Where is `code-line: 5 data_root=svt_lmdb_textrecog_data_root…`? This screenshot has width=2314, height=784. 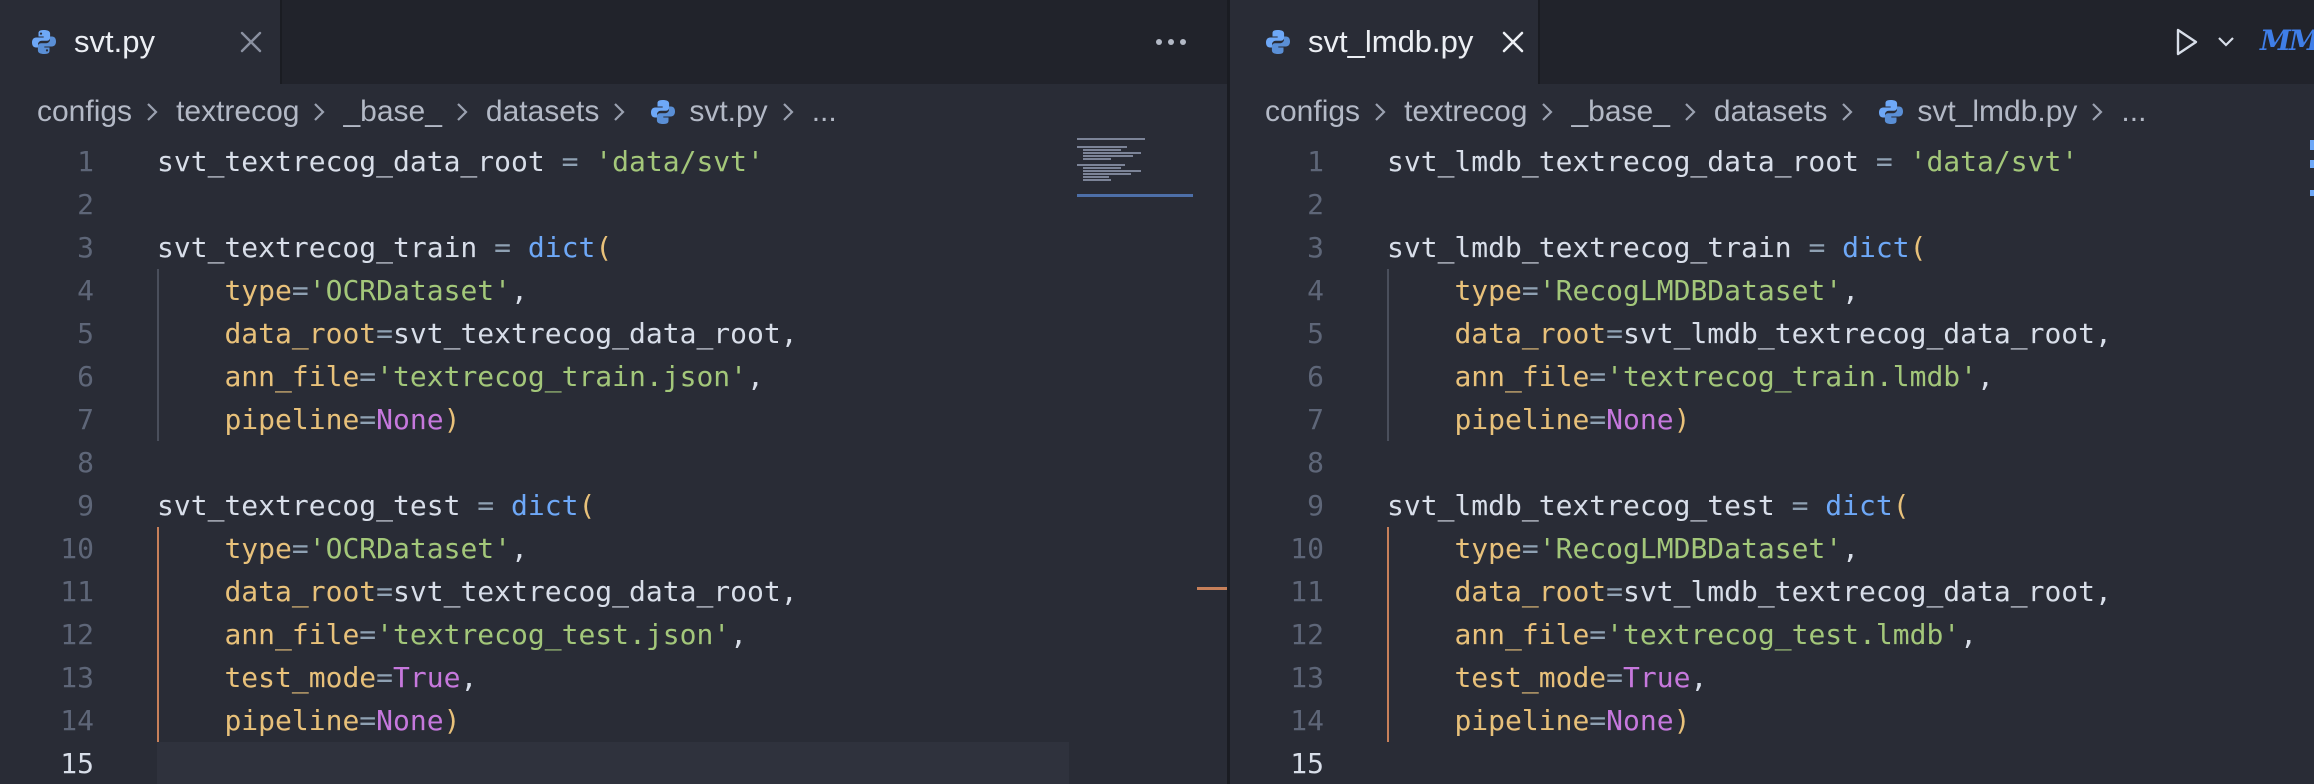
code-line: 5 data_root=svt_lmdb_textrecog_data_root… is located at coordinates (1772, 333).